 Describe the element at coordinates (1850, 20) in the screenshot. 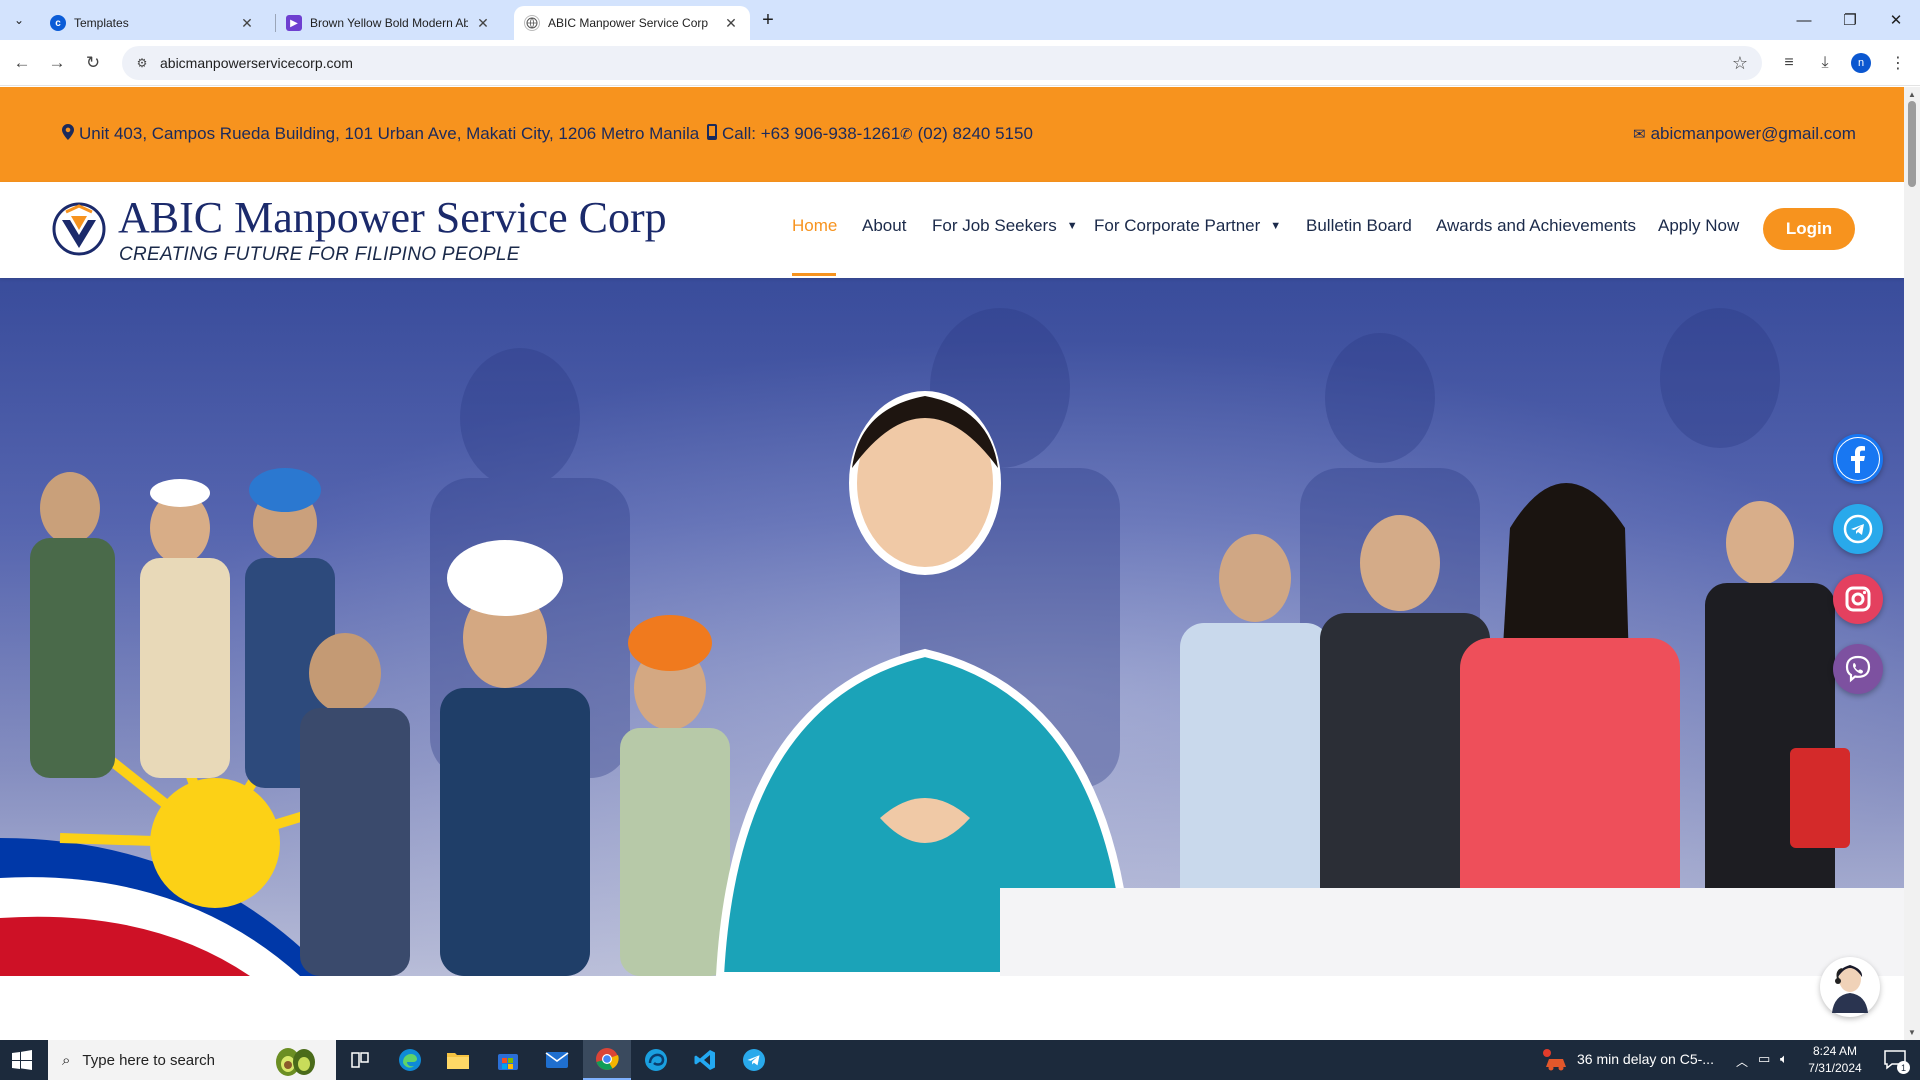

I see `restore-icon: ❐` at that location.